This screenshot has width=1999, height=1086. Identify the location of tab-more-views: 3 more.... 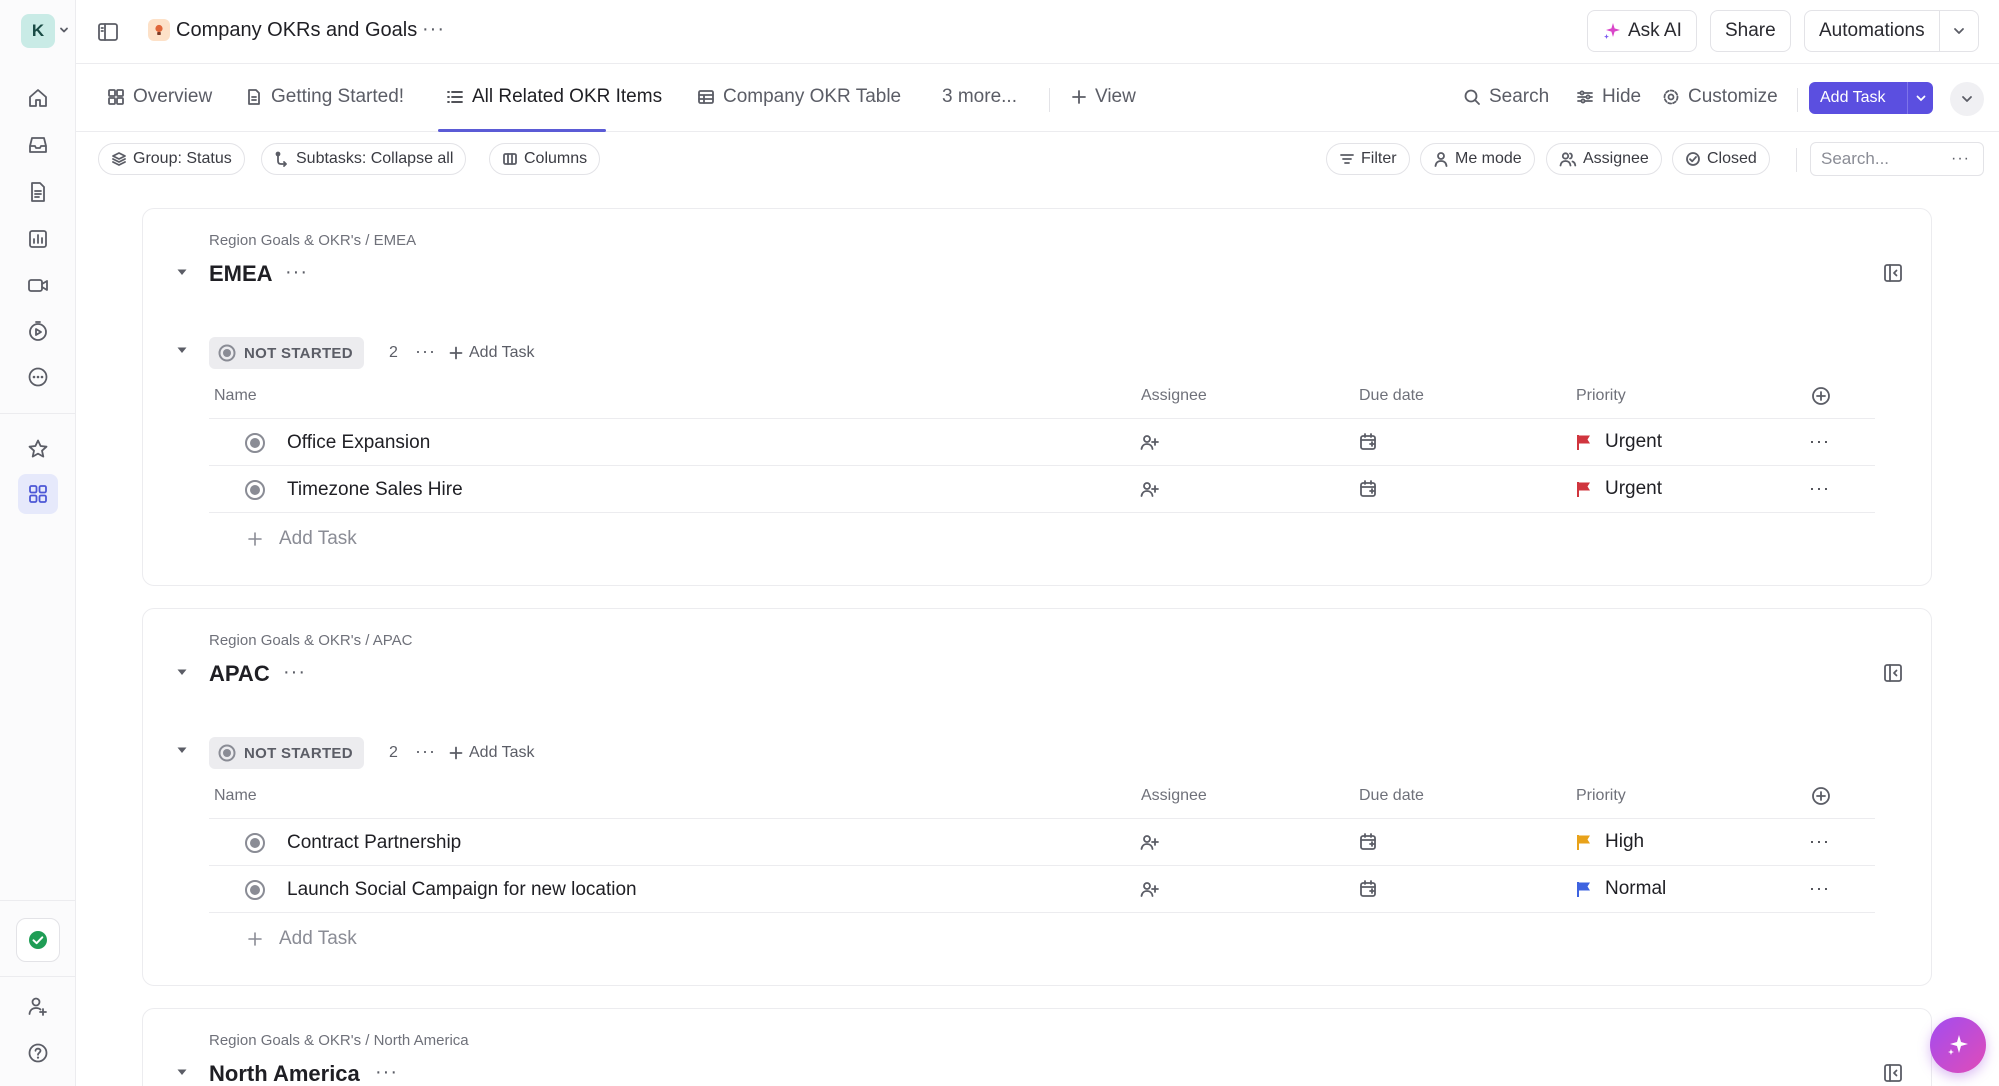
(979, 97).